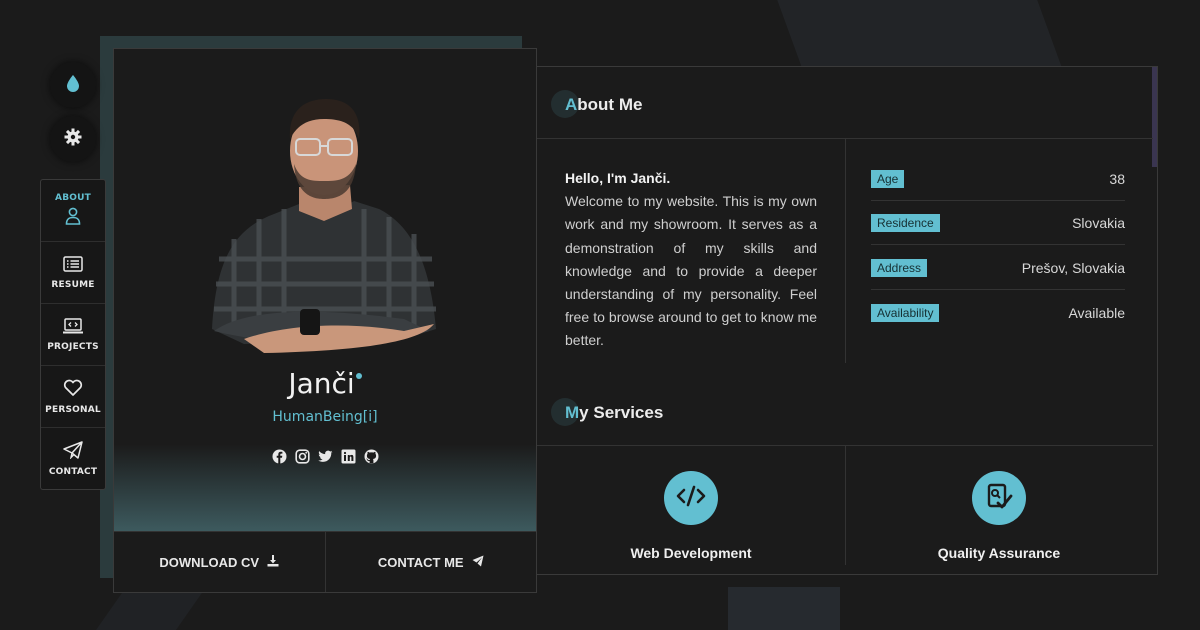  What do you see at coordinates (279, 456) in the screenshot?
I see `facebook-icon` at bounding box center [279, 456].